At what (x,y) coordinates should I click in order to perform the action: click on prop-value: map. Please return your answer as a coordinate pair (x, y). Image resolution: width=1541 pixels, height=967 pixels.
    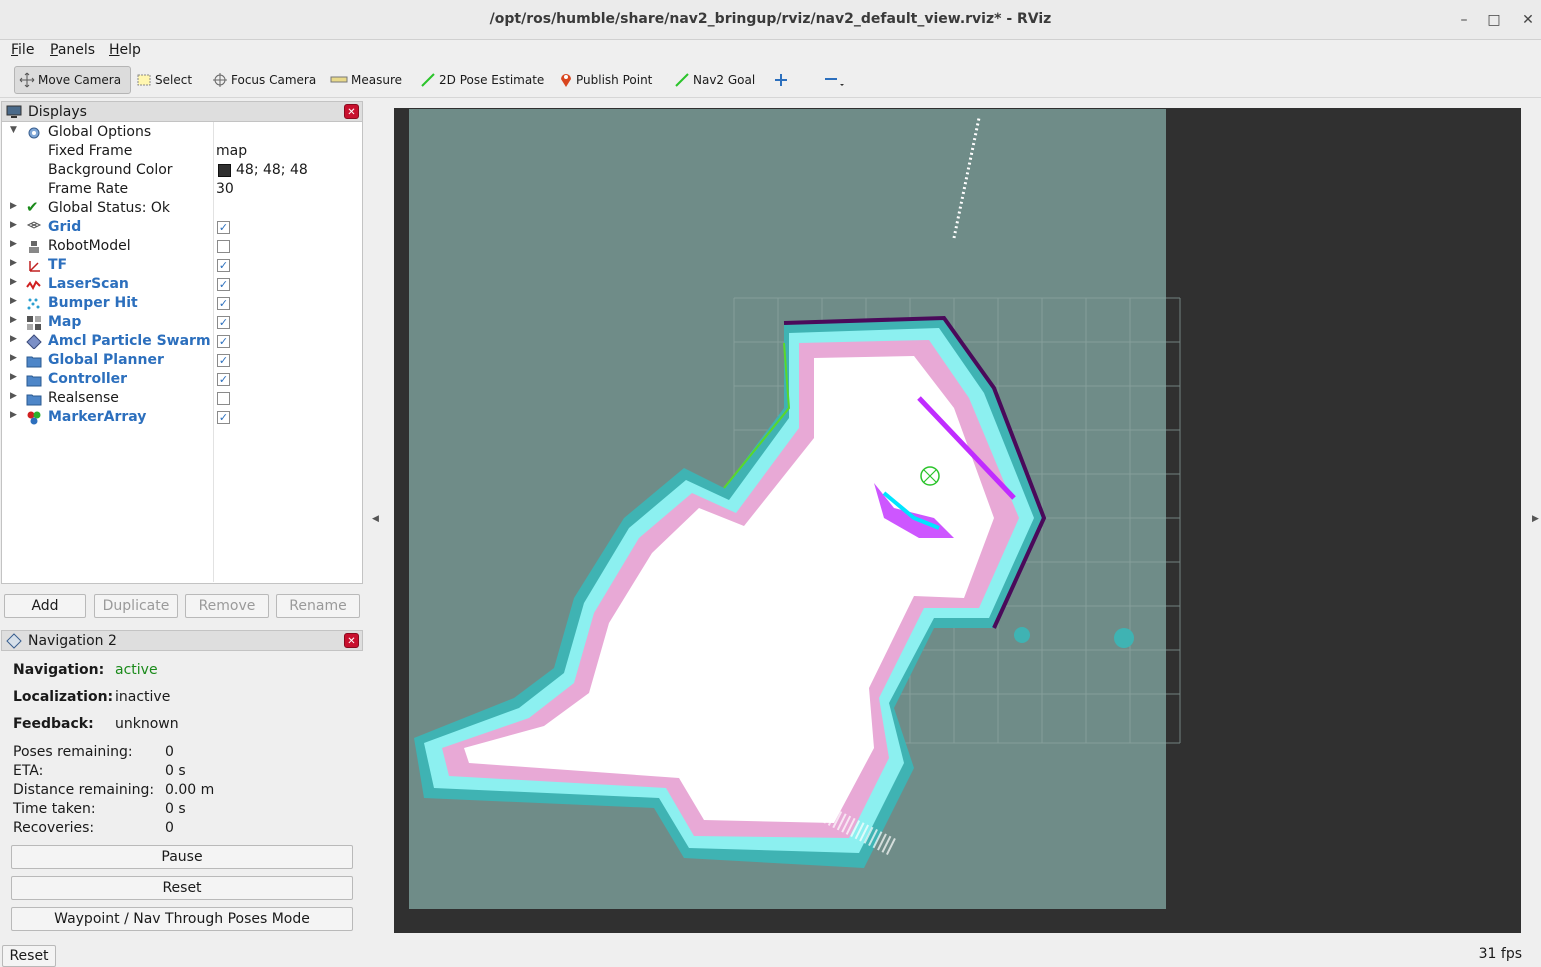
    Looking at the image, I should click on (231, 151).